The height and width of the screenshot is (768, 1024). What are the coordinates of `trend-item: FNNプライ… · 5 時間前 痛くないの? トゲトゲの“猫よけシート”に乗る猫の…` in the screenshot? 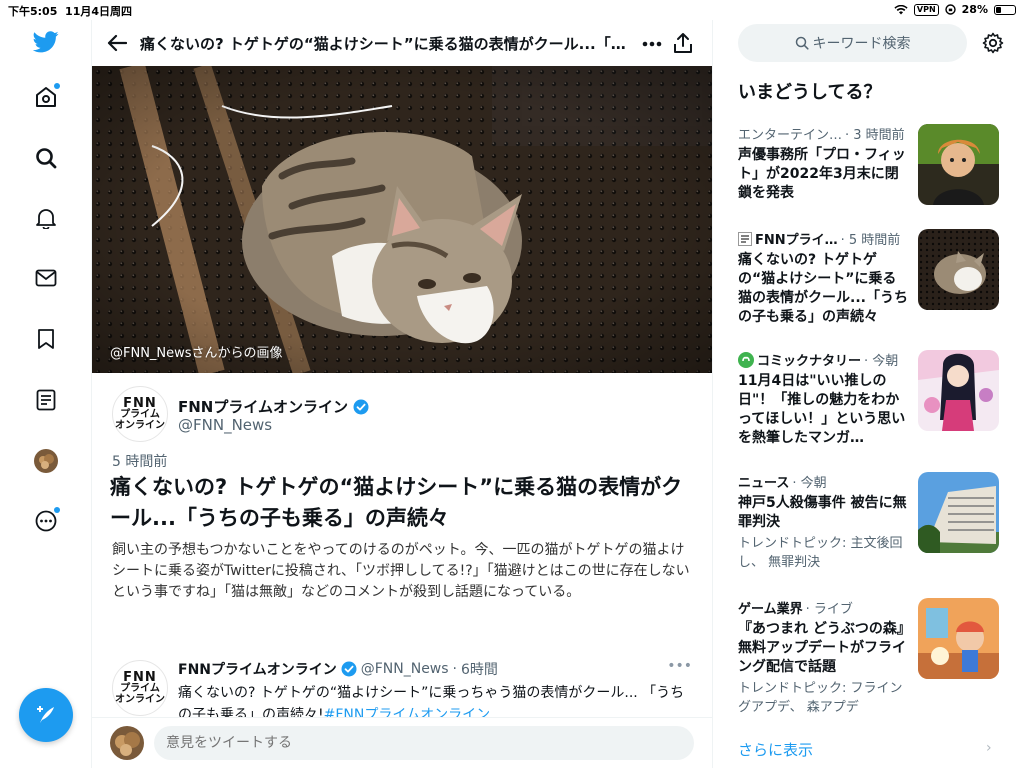 It's located at (873, 278).